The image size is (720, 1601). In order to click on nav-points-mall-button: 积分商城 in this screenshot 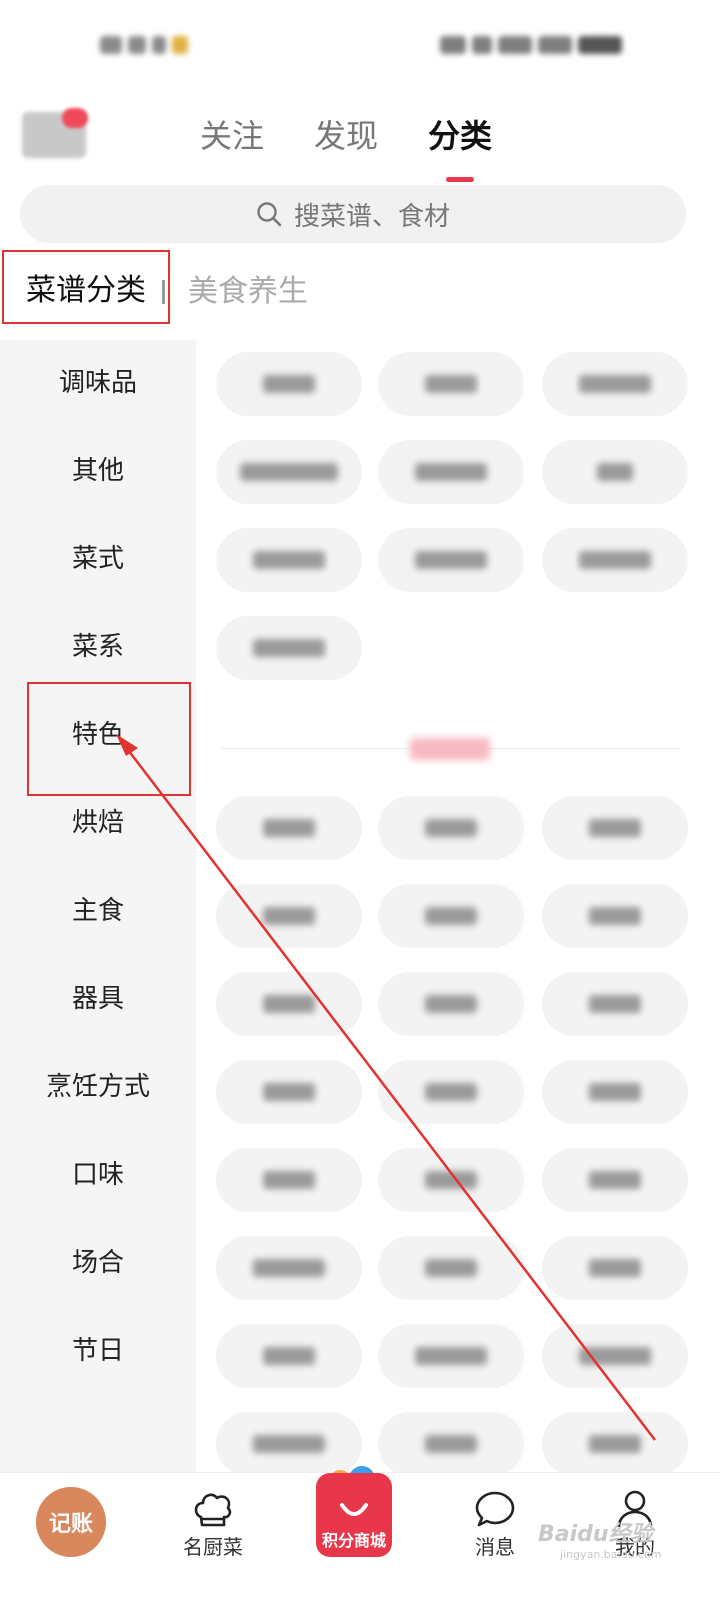, I will do `click(354, 1515)`.